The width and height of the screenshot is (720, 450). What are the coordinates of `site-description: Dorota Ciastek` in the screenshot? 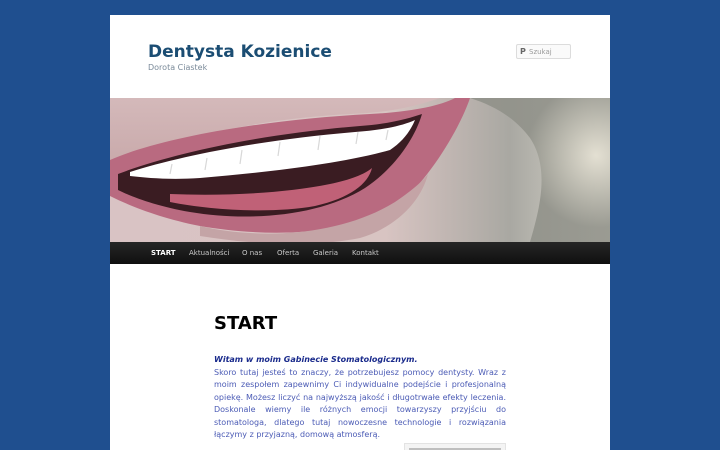 It's located at (178, 67).